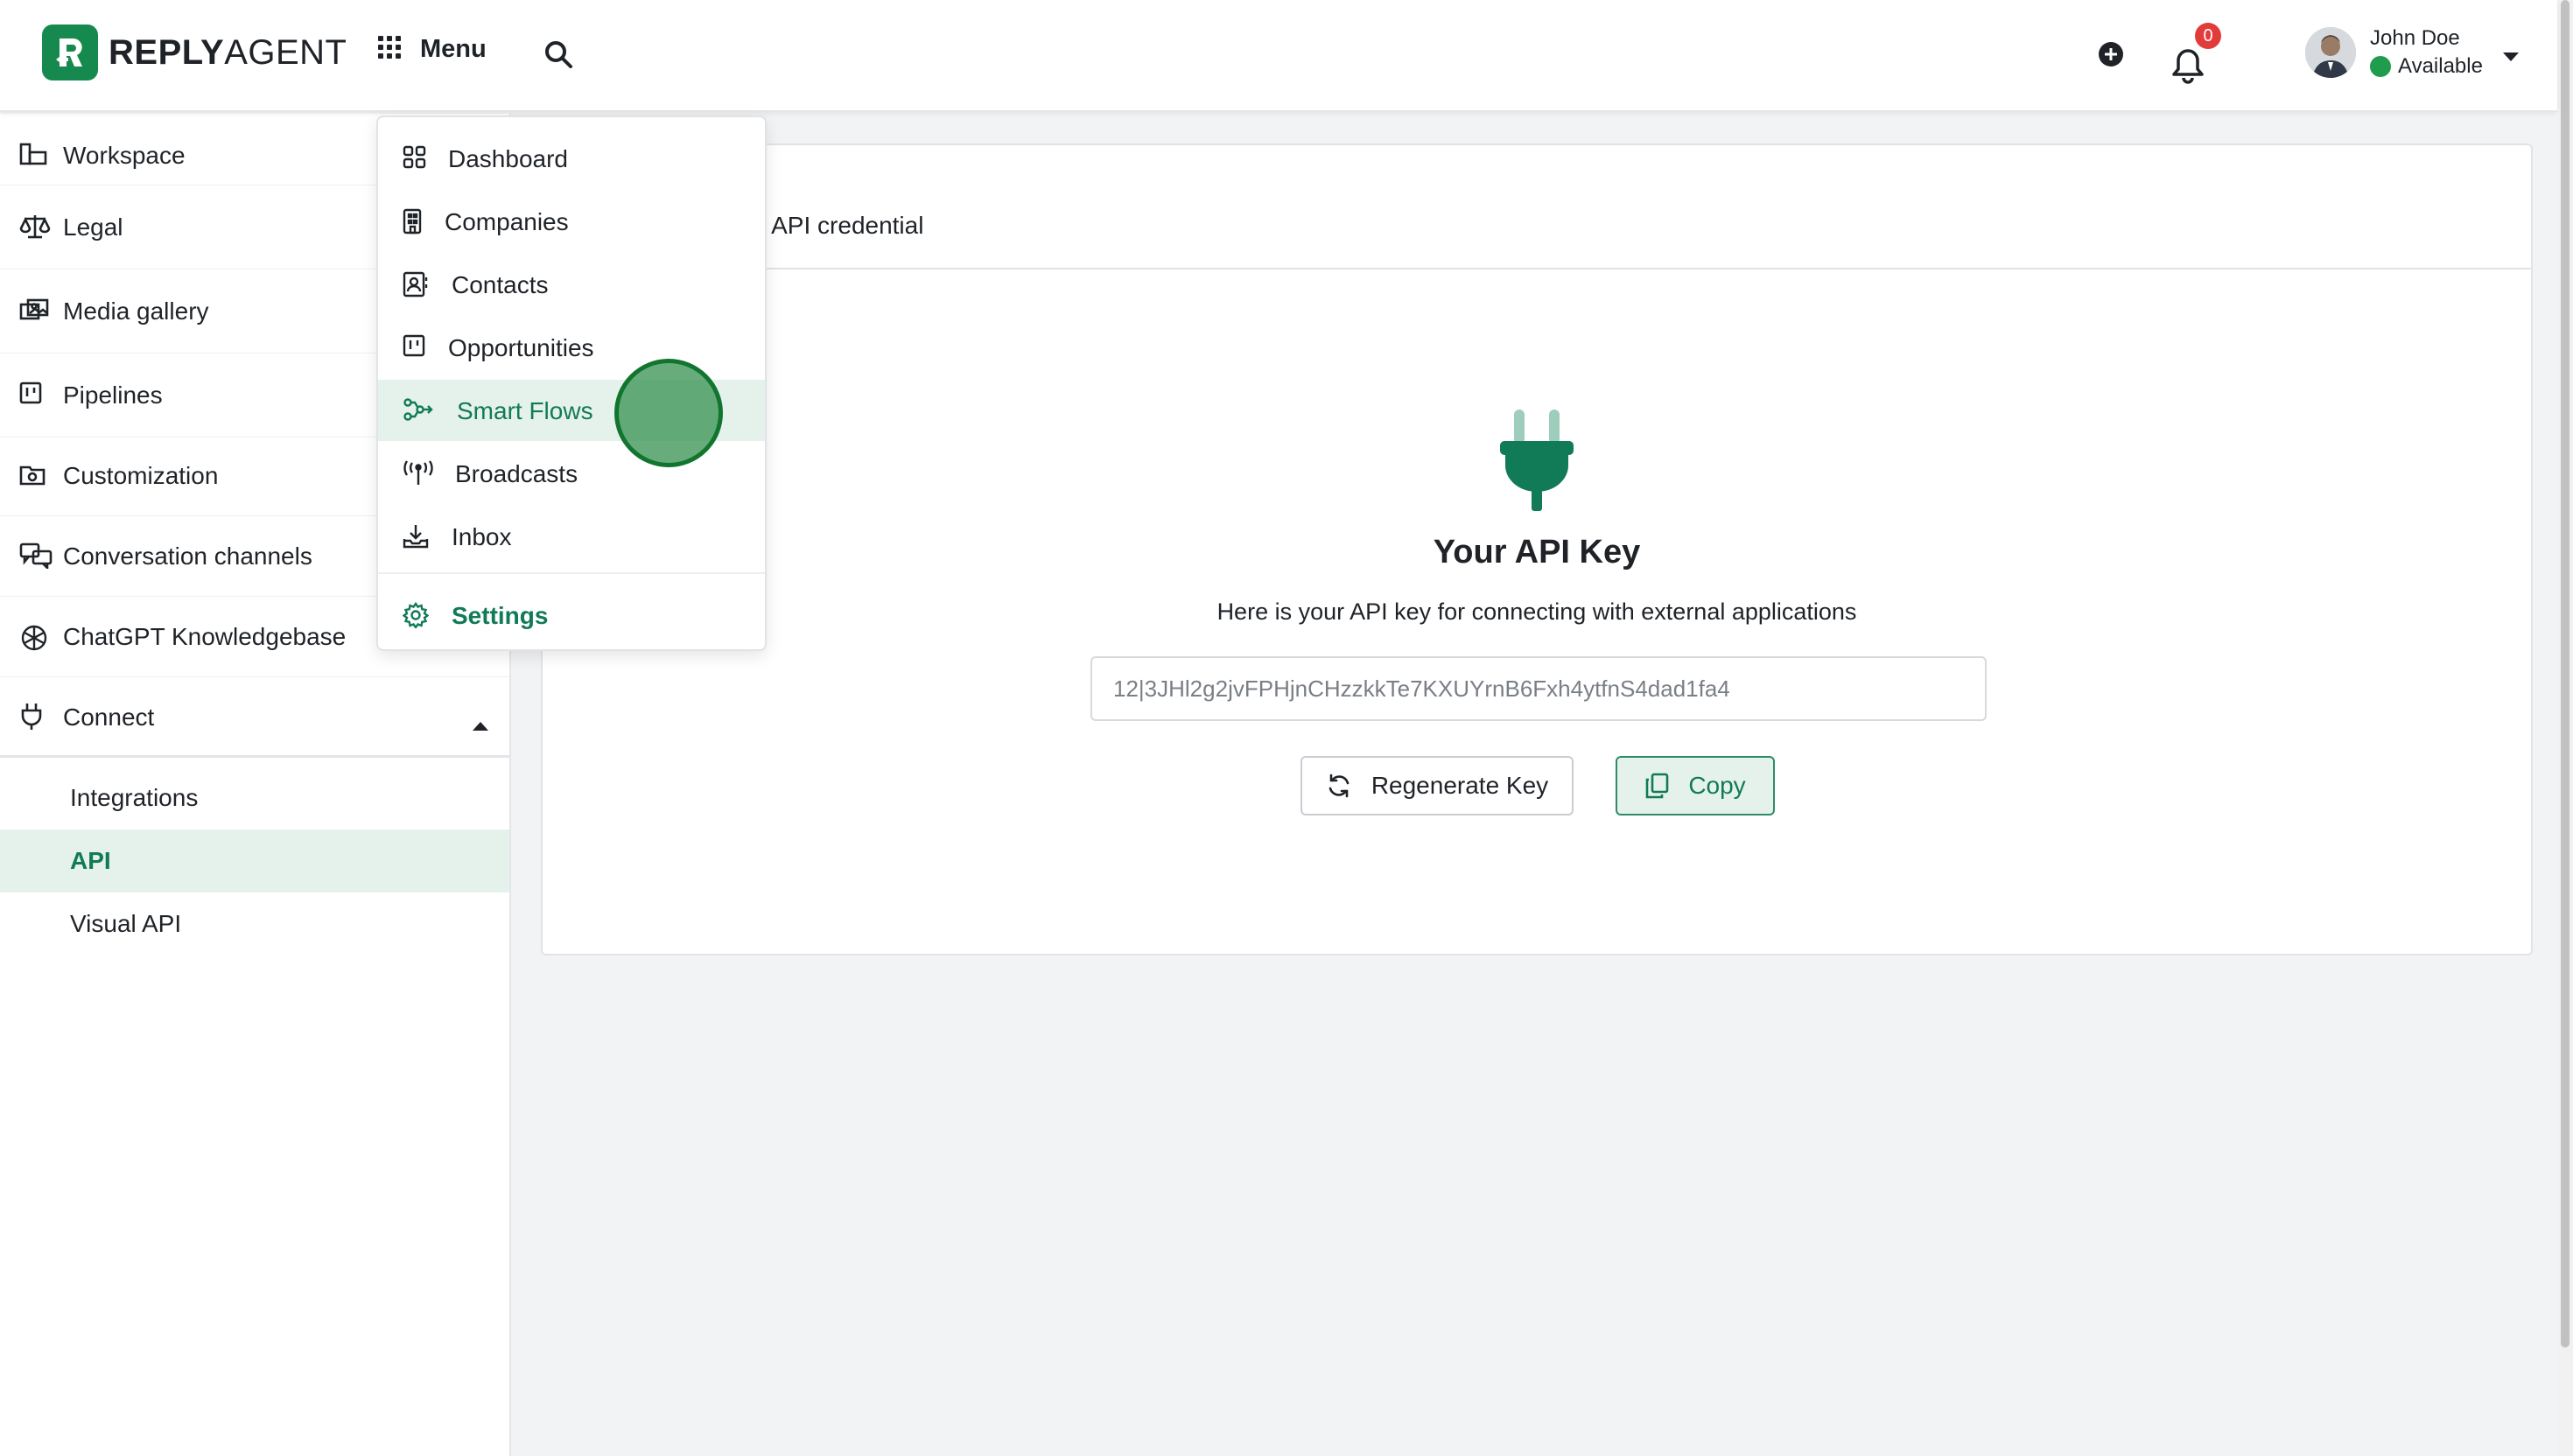 The height and width of the screenshot is (1456, 2573). I want to click on regenerate-key-button: Regenerate Key, so click(1437, 786).